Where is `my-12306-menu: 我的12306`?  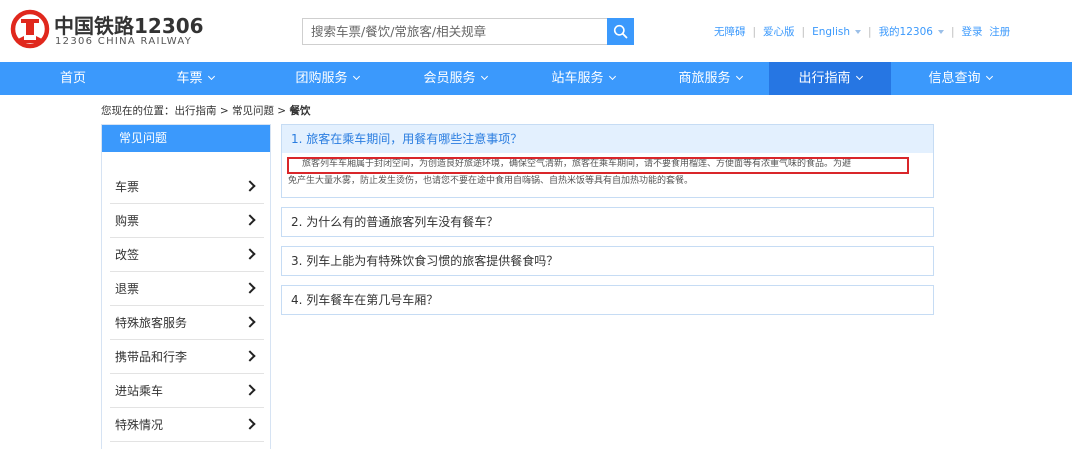 my-12306-menu: 我的12306 is located at coordinates (911, 31).